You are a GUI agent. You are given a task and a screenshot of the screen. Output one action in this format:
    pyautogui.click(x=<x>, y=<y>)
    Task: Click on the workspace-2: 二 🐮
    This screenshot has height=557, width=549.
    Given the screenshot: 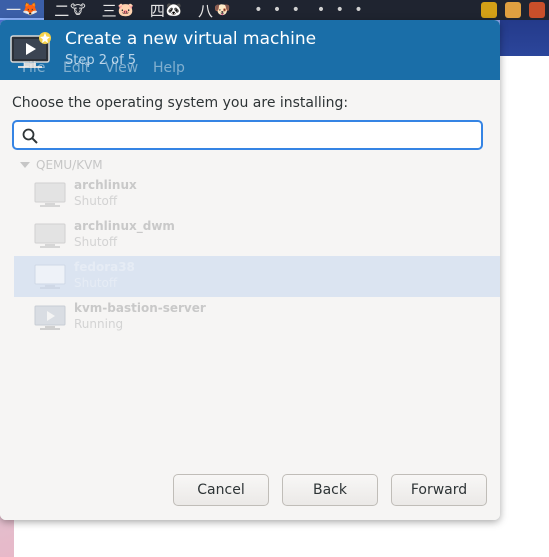 What is the action you would take?
    pyautogui.click(x=69, y=10)
    